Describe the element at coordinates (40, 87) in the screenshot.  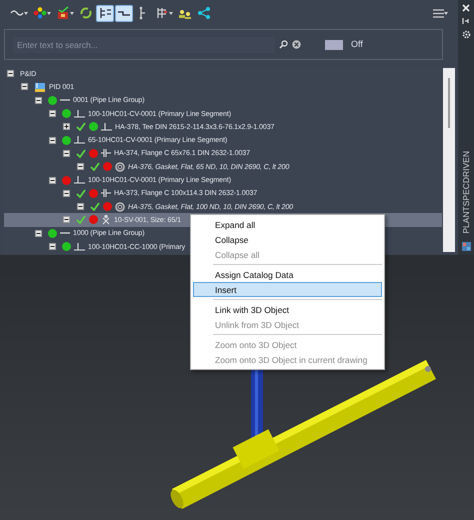
I see `drawing-icon` at that location.